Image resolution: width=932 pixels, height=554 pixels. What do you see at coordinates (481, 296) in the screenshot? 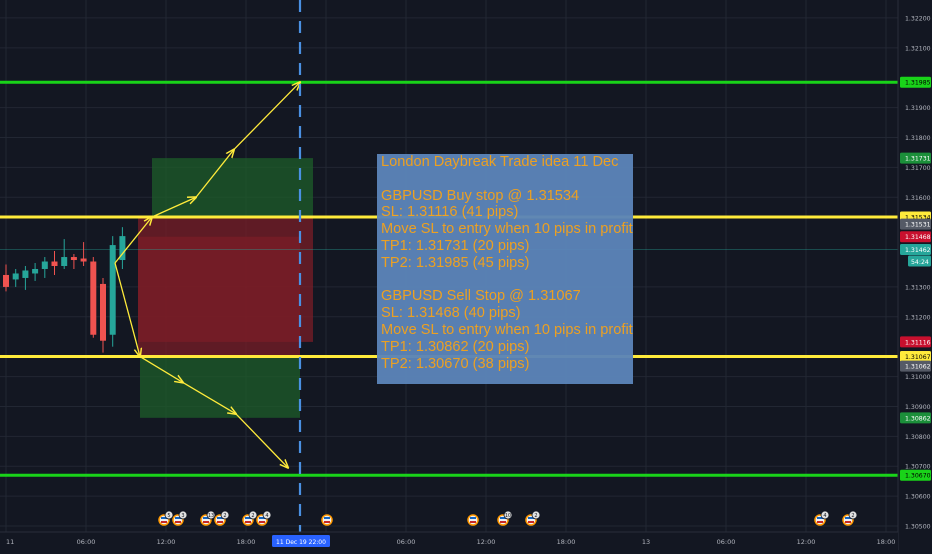
I see `note-sell-entry: GBPUSD Sell Stop @ 1.31067` at bounding box center [481, 296].